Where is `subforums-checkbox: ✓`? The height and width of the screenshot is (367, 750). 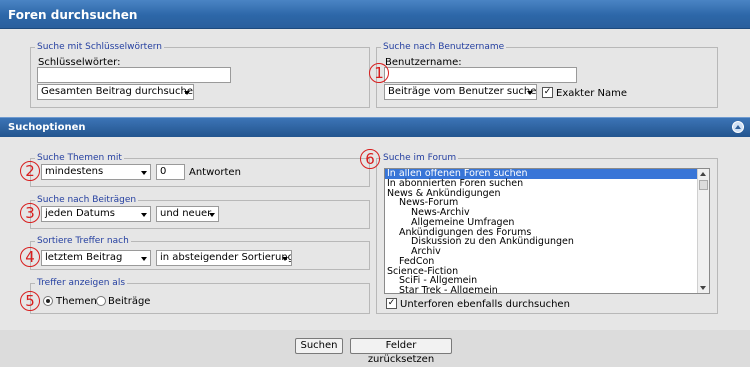
subforums-checkbox: ✓ is located at coordinates (391, 303).